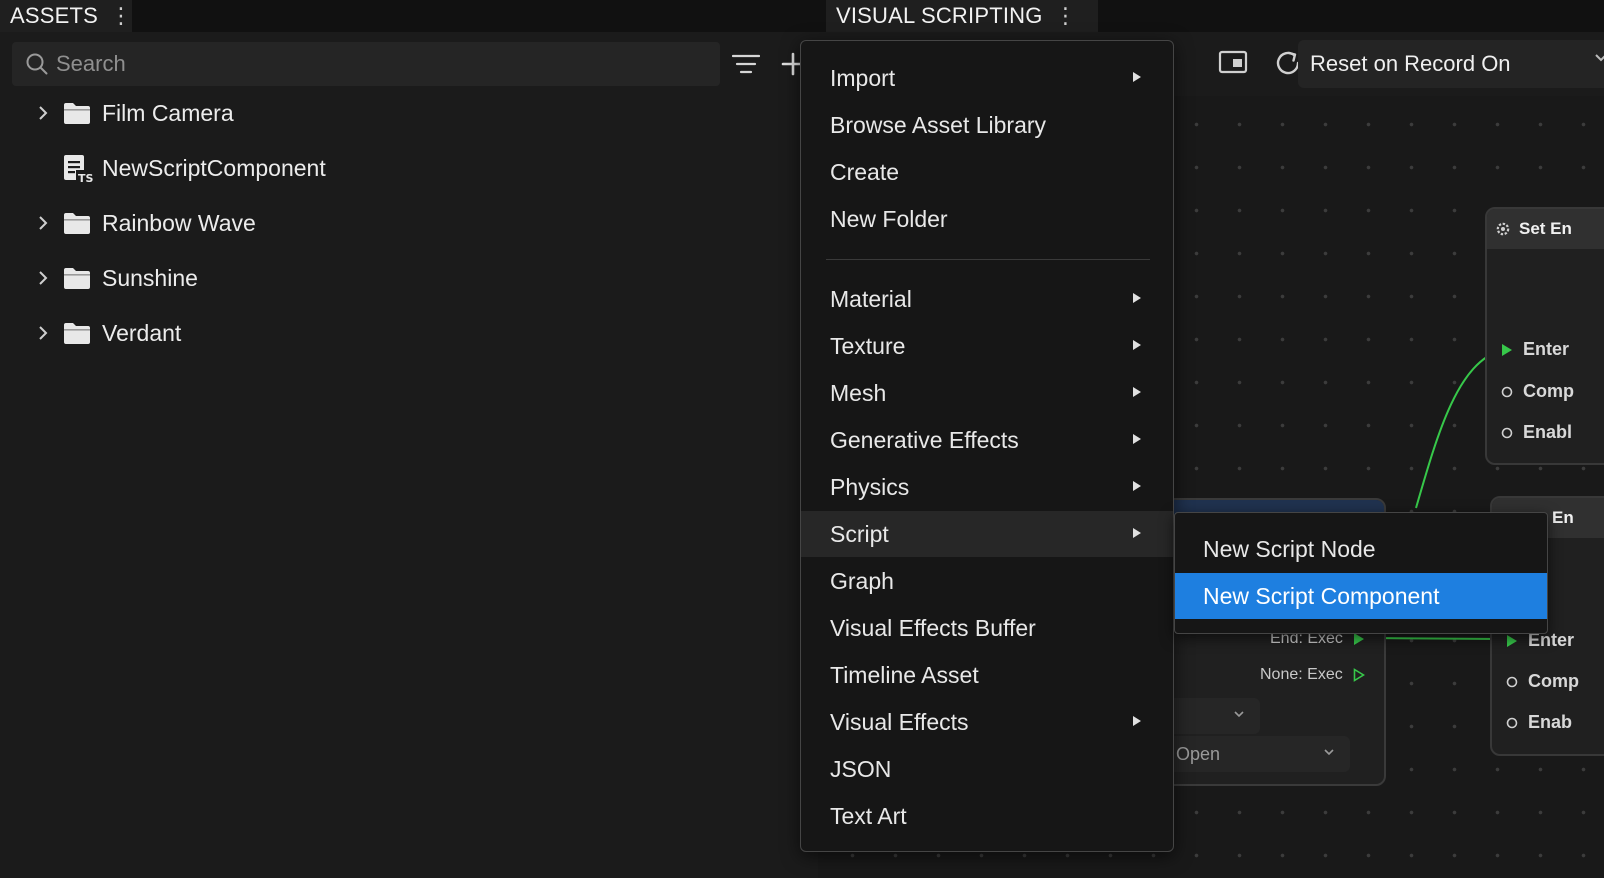 The image size is (1604, 878). What do you see at coordinates (904, 674) in the screenshot?
I see `menu-item-label: Timeline Asset` at bounding box center [904, 674].